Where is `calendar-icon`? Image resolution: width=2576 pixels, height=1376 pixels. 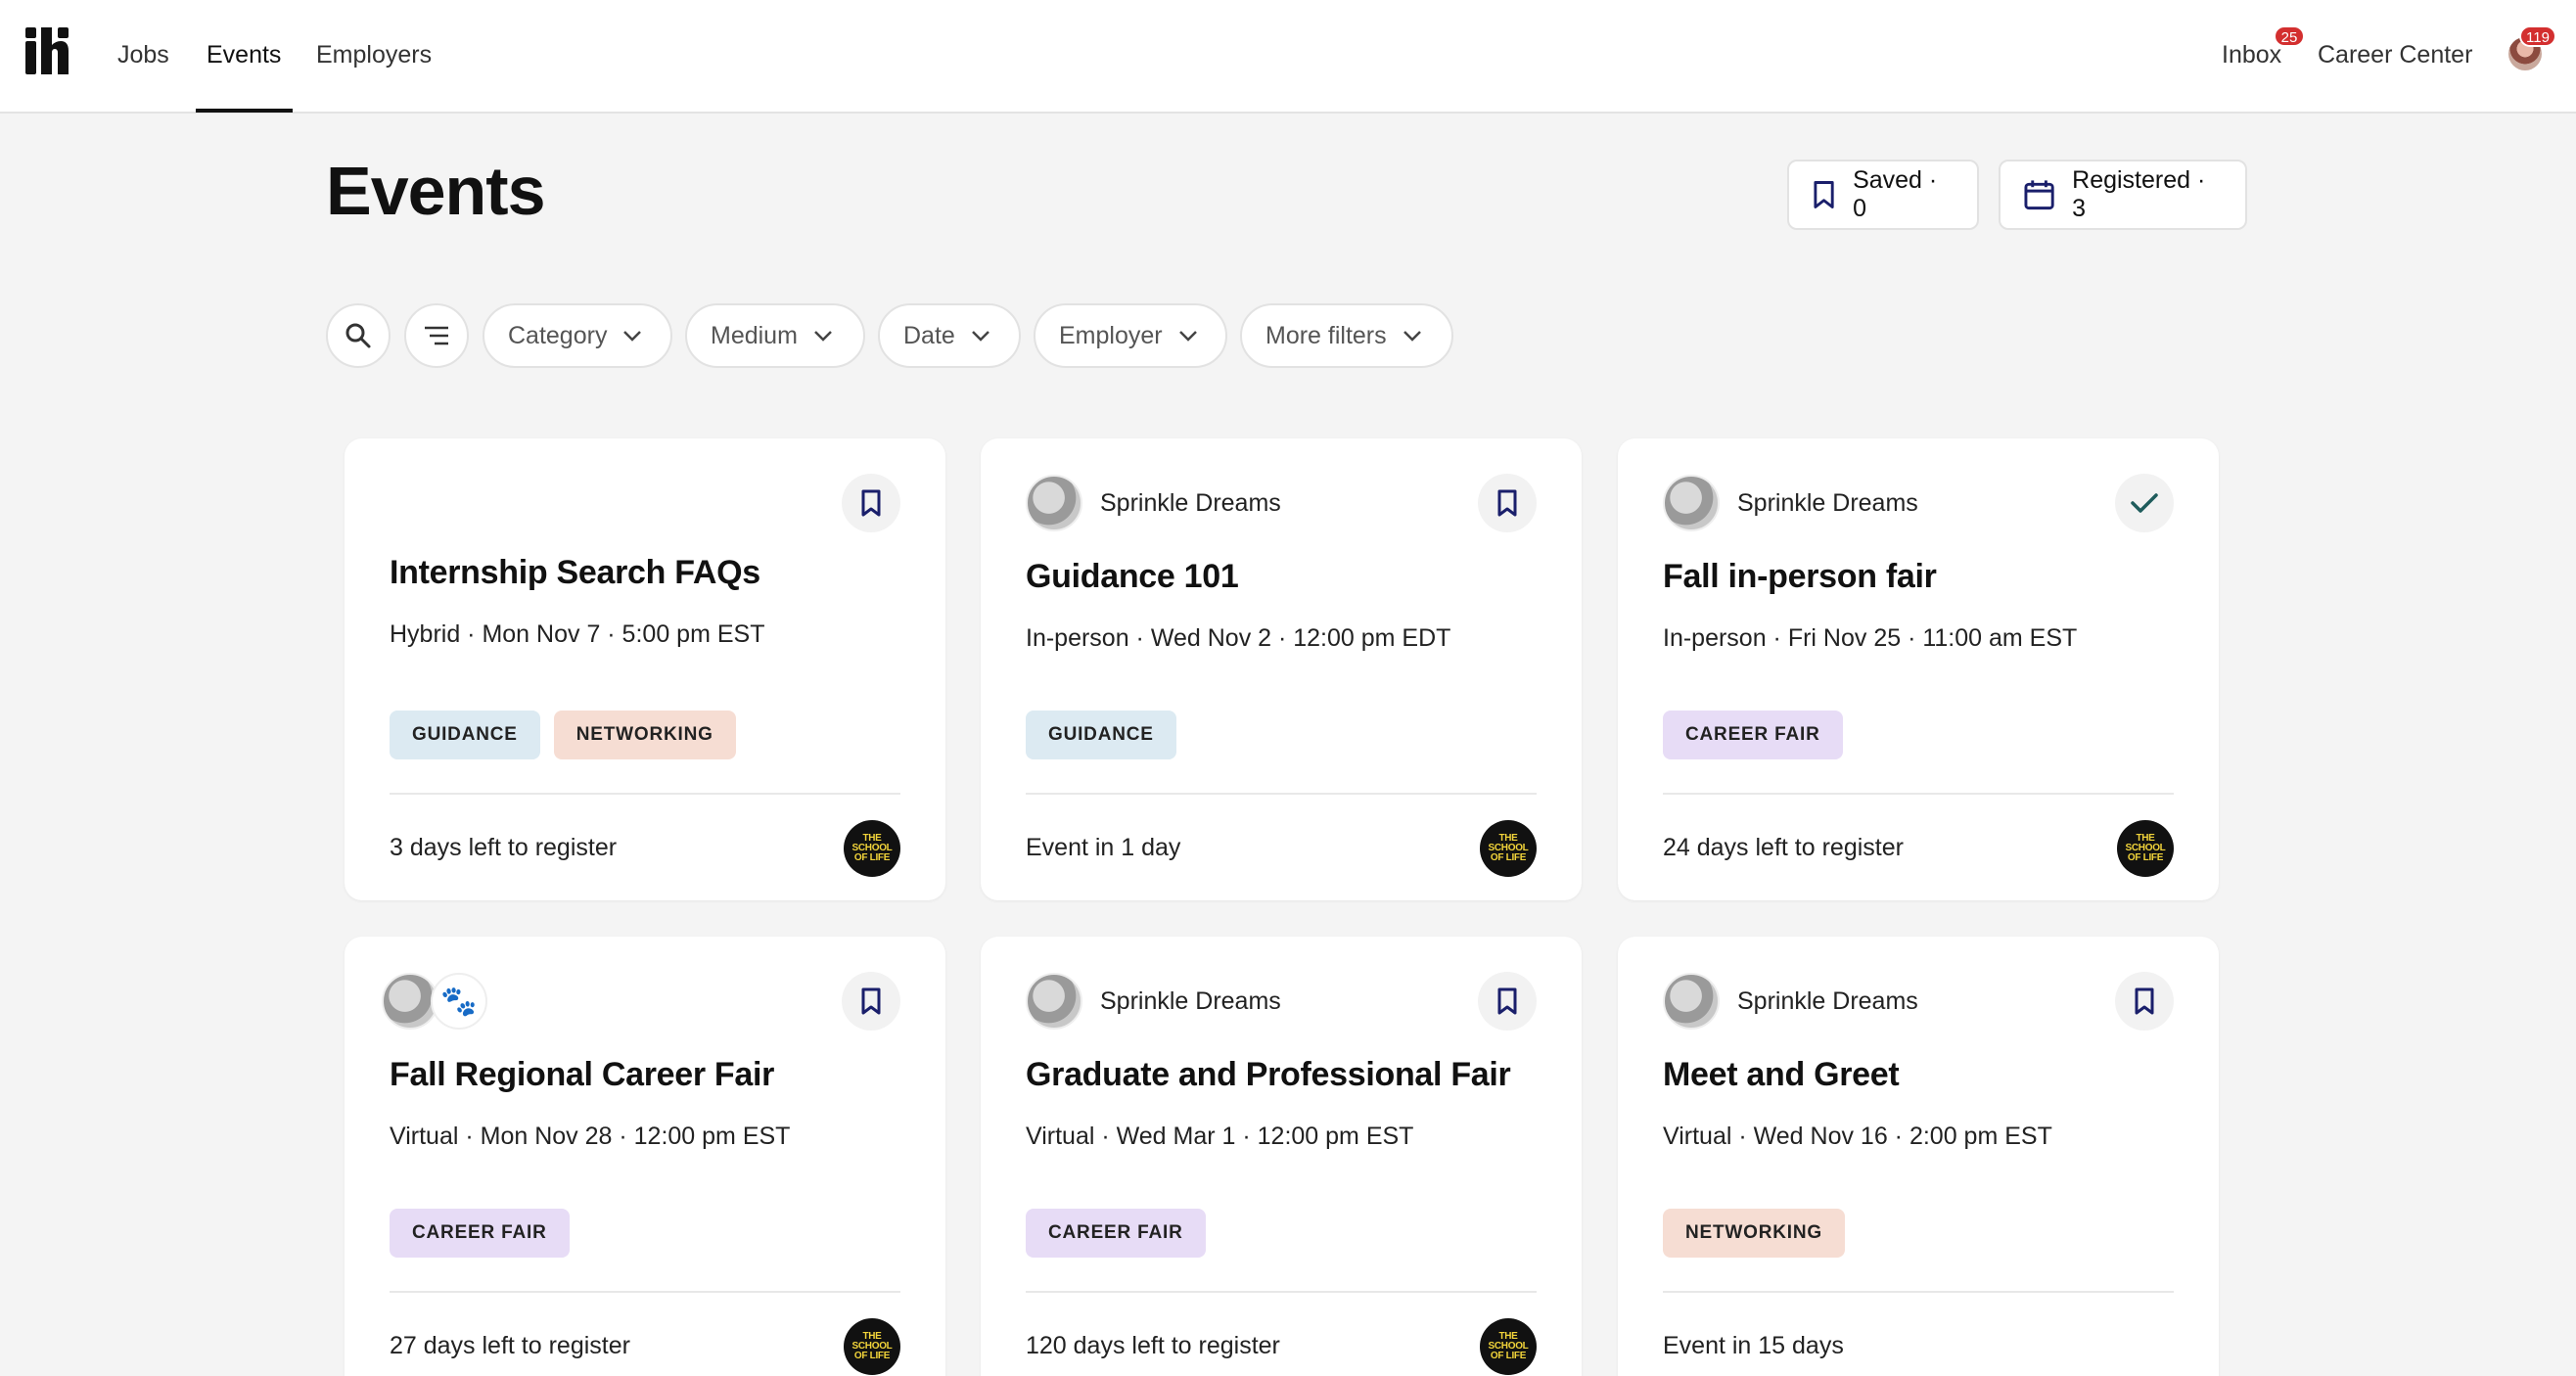 calendar-icon is located at coordinates (2039, 195).